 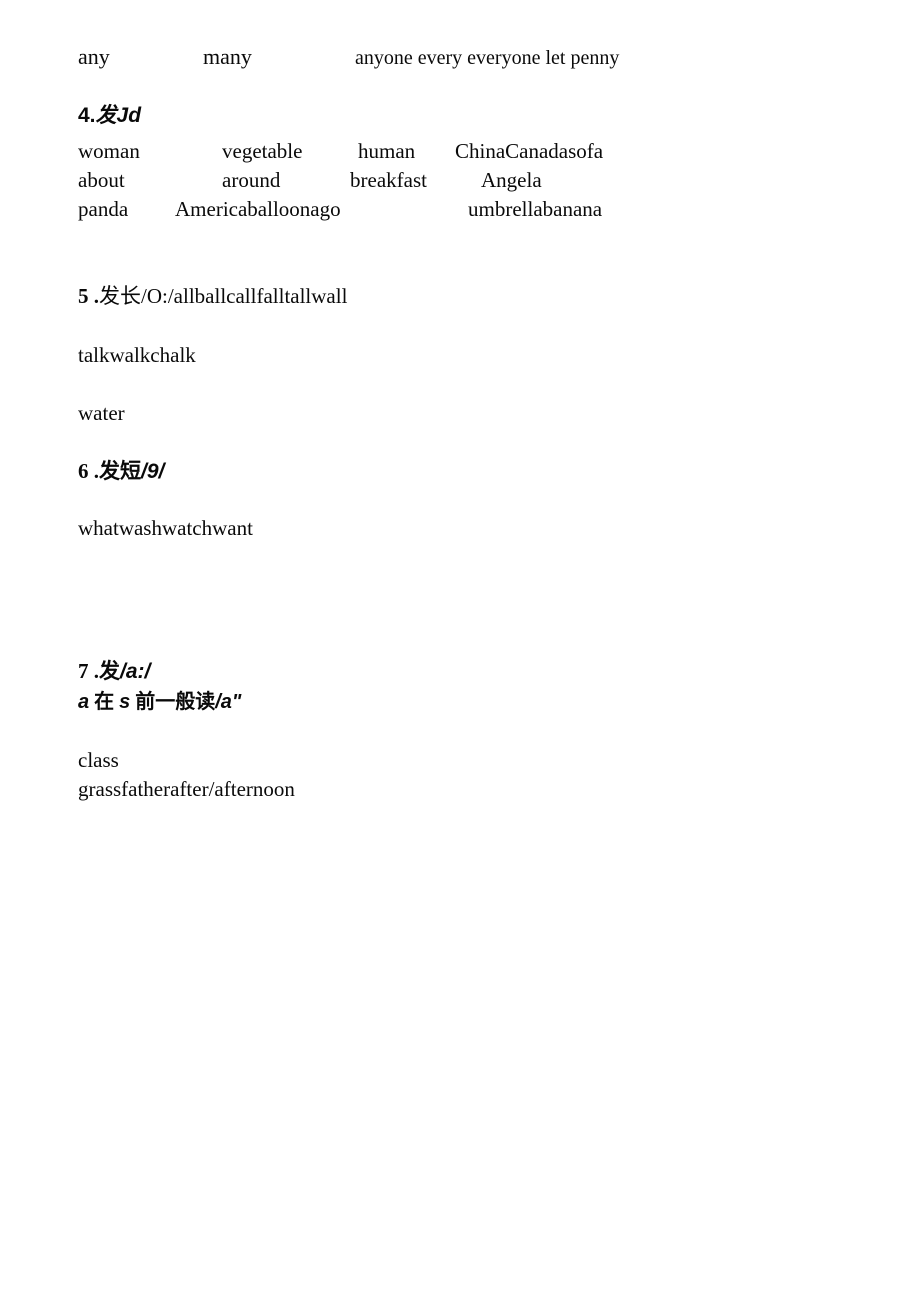 What do you see at coordinates (228, 702) in the screenshot?
I see `note-ipa: /a"` at bounding box center [228, 702].